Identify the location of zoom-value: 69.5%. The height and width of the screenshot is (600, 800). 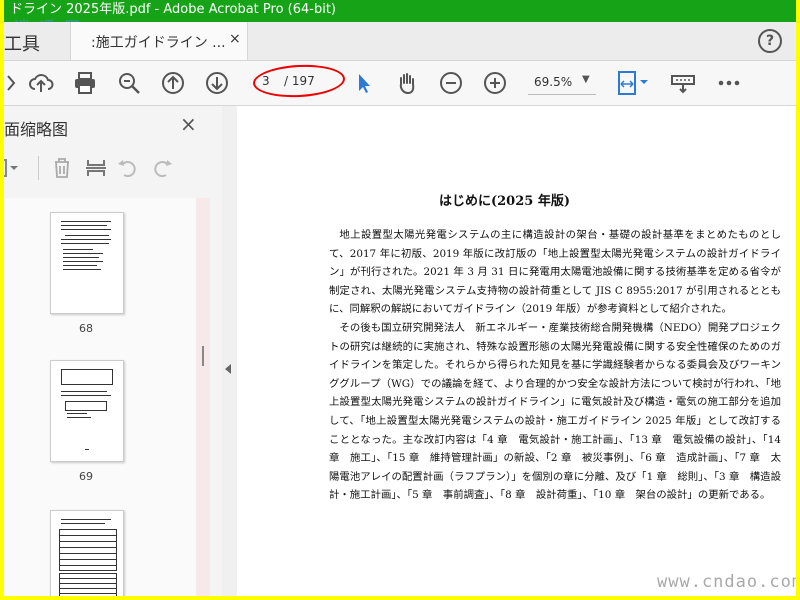
(553, 82).